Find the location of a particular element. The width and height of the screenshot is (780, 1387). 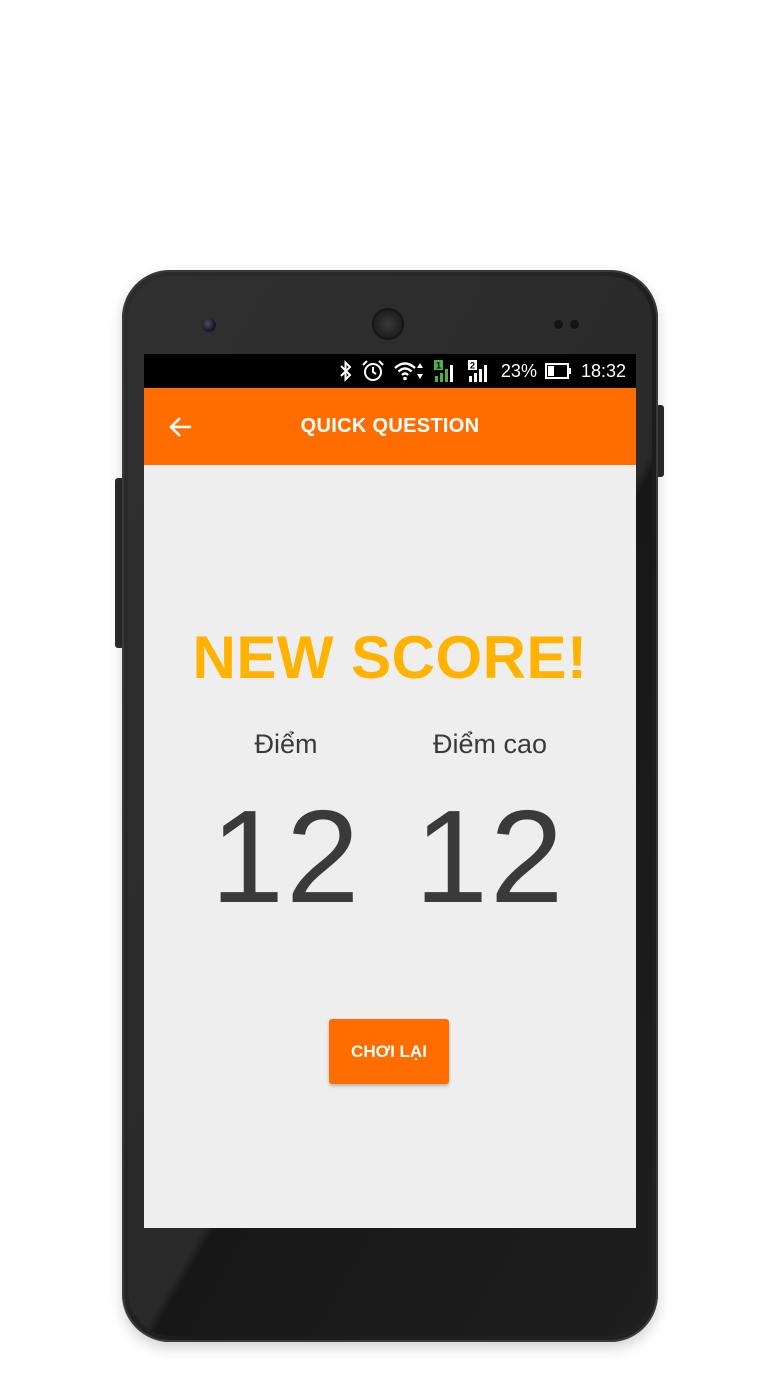

svg-text: 1 is located at coordinates (438, 366).